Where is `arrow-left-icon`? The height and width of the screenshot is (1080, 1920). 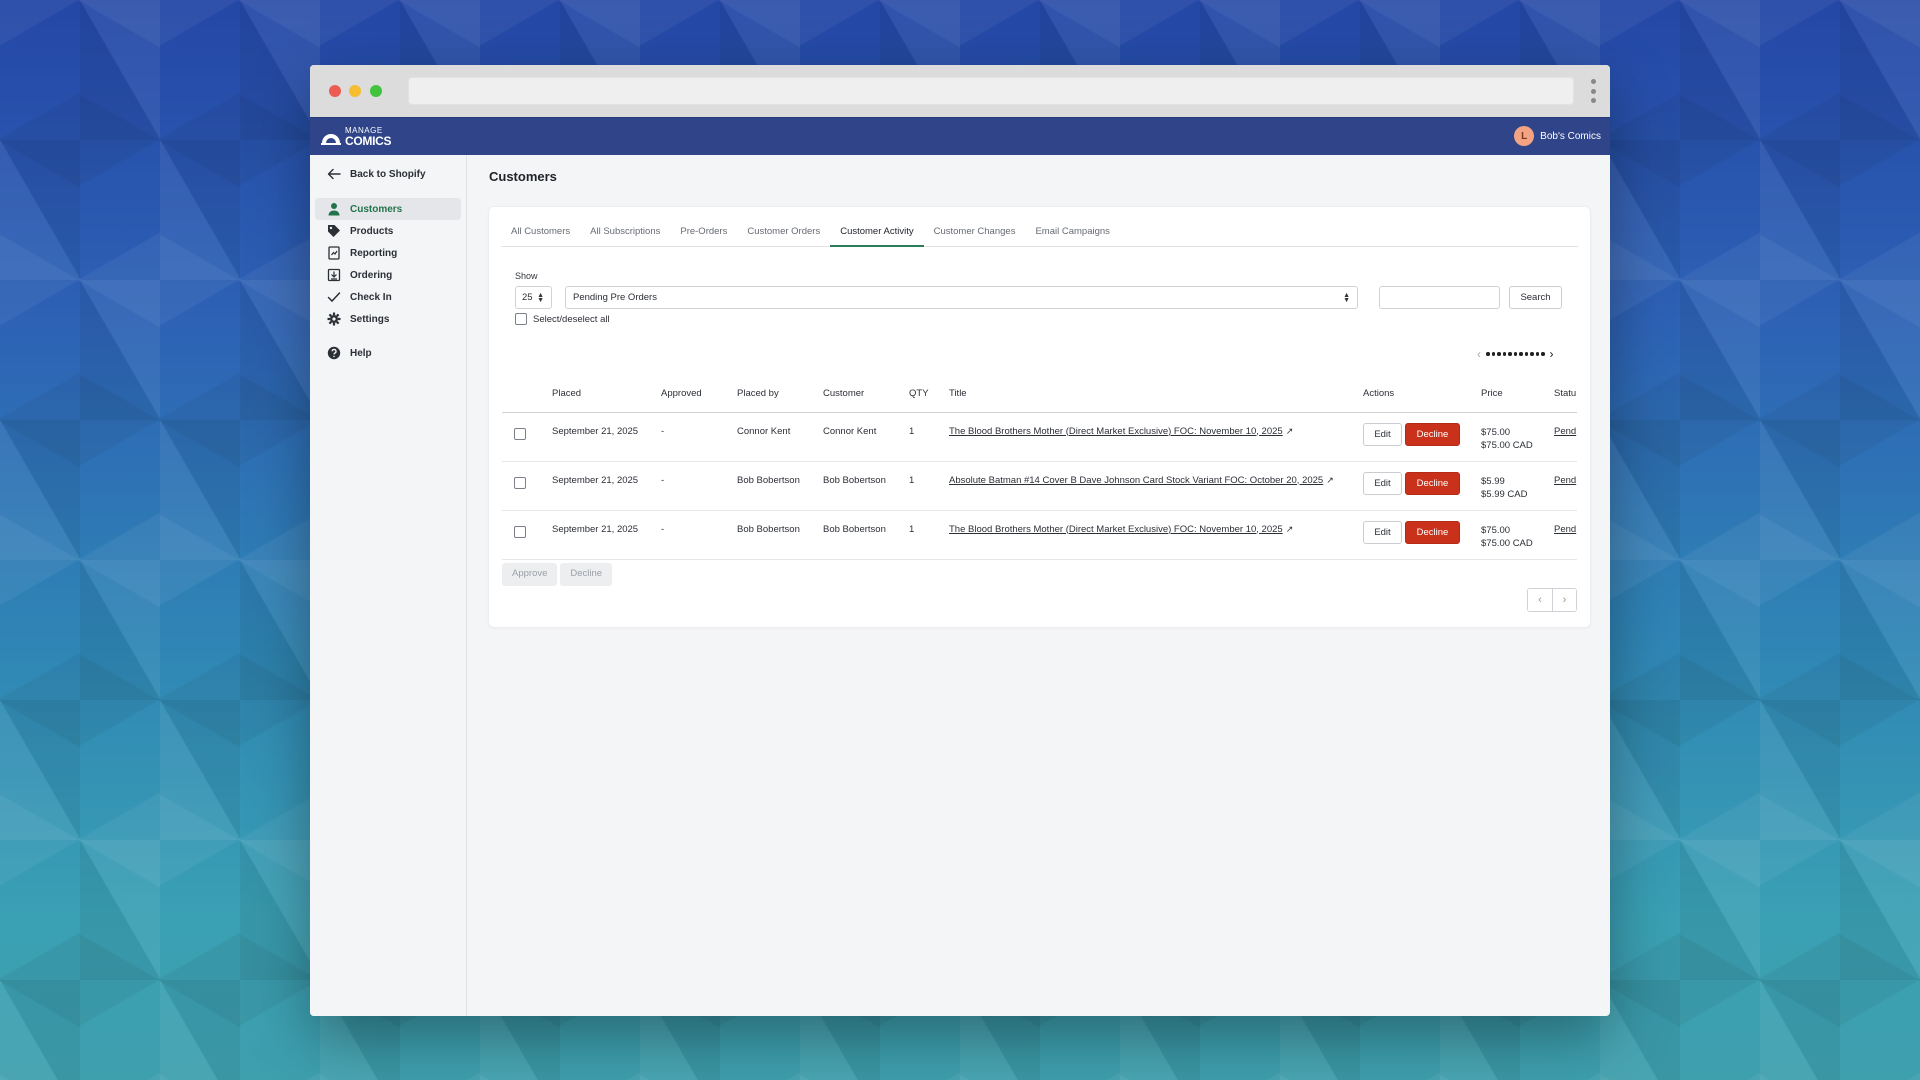 arrow-left-icon is located at coordinates (334, 174).